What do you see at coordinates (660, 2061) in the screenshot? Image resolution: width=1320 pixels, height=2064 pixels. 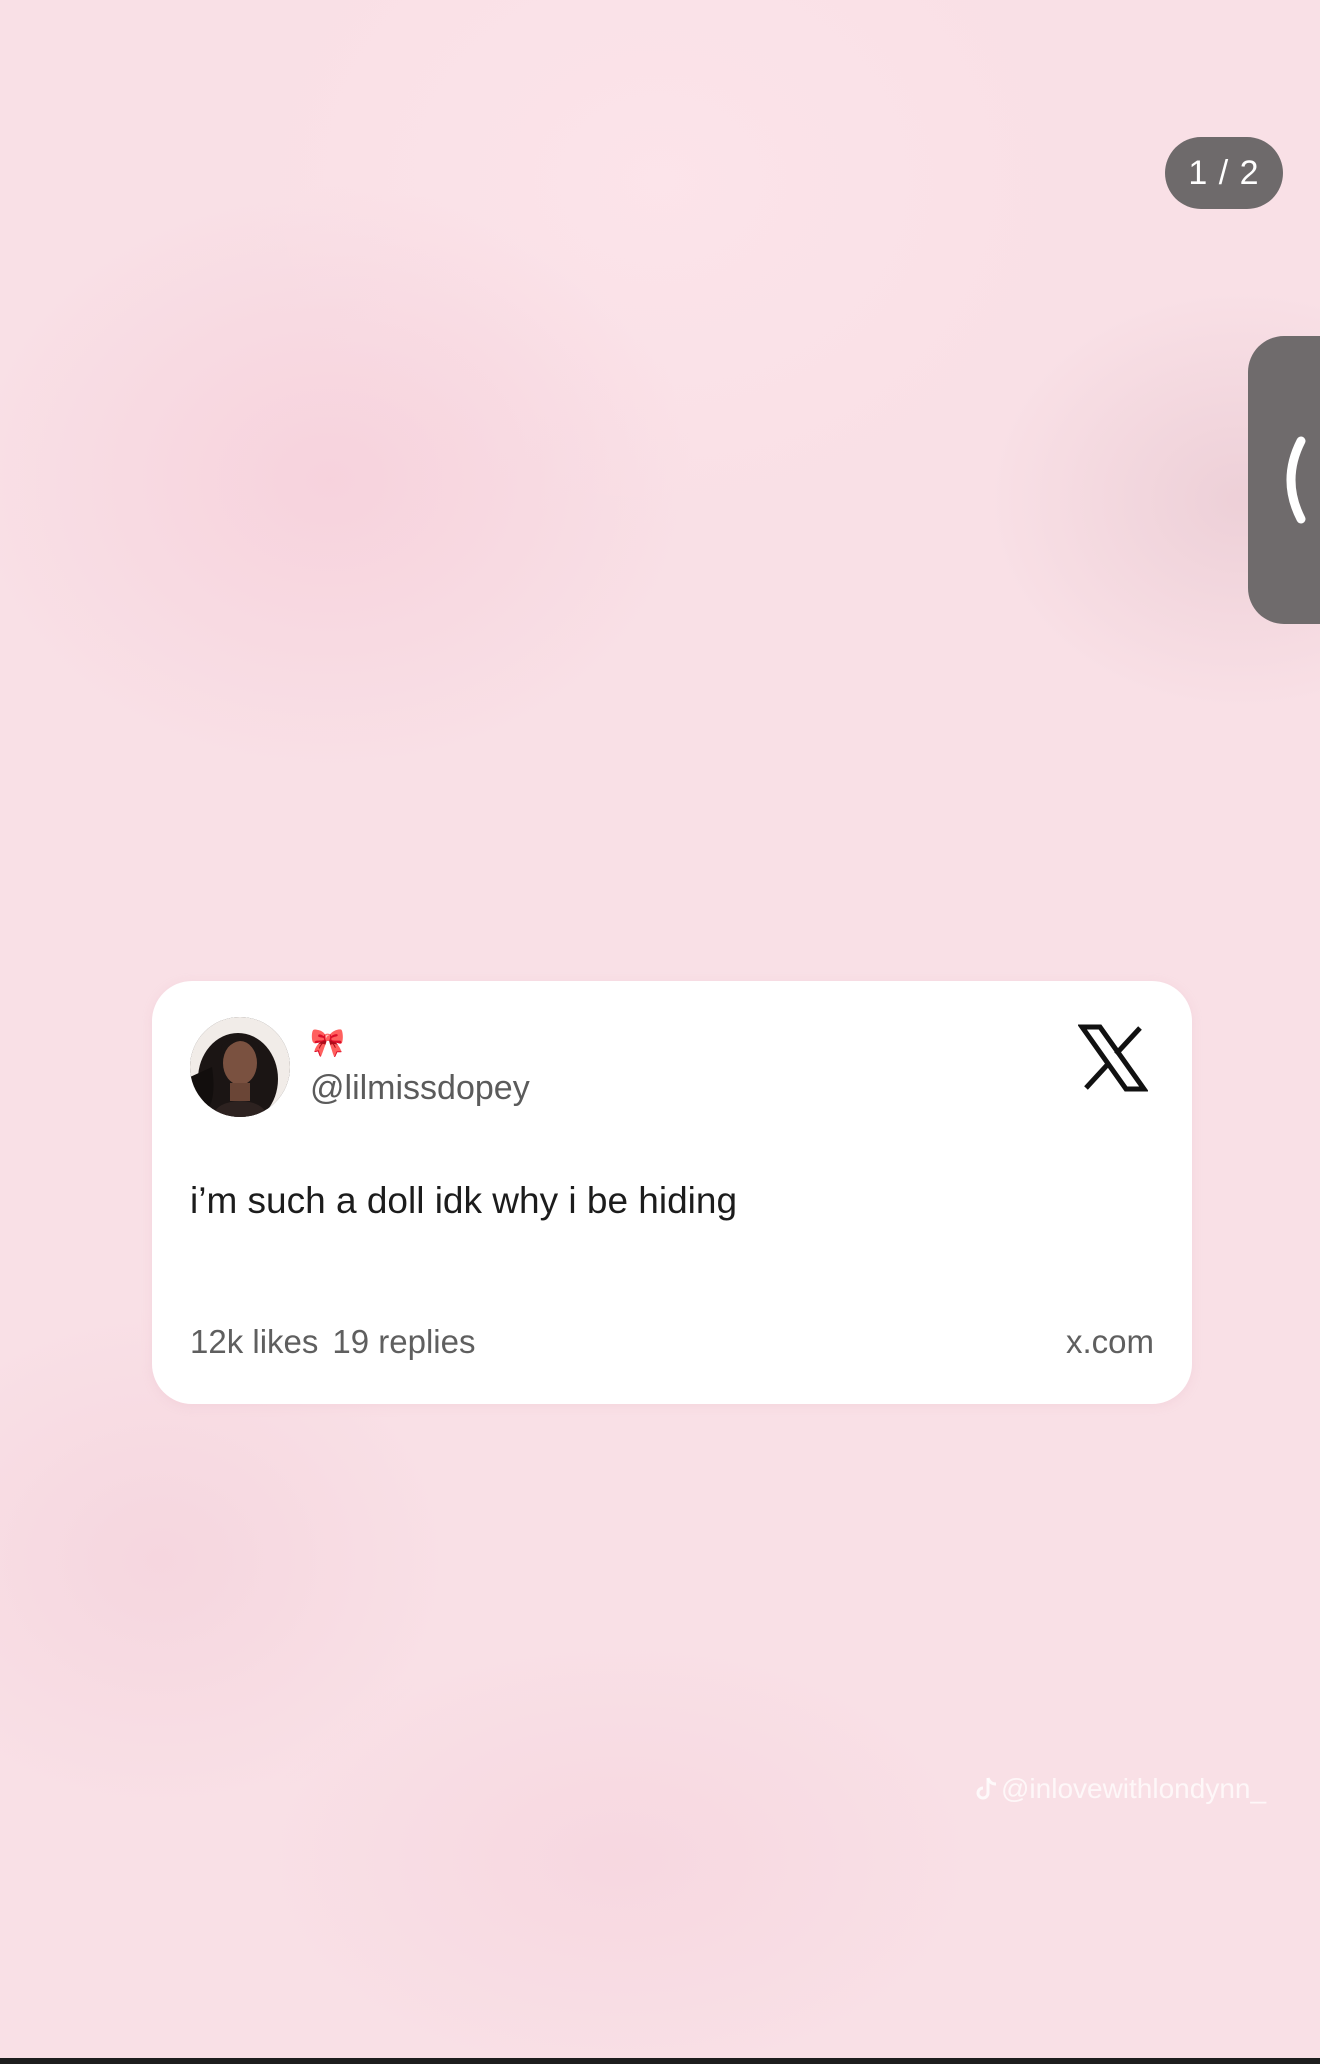 I see `bottom-divider` at bounding box center [660, 2061].